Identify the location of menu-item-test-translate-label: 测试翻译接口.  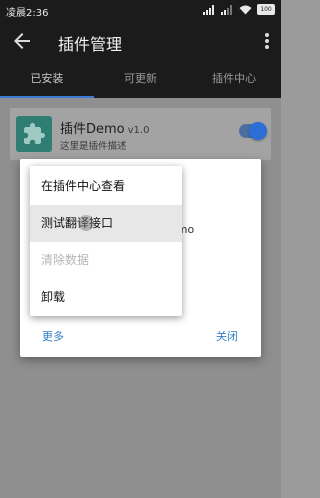
(77, 223).